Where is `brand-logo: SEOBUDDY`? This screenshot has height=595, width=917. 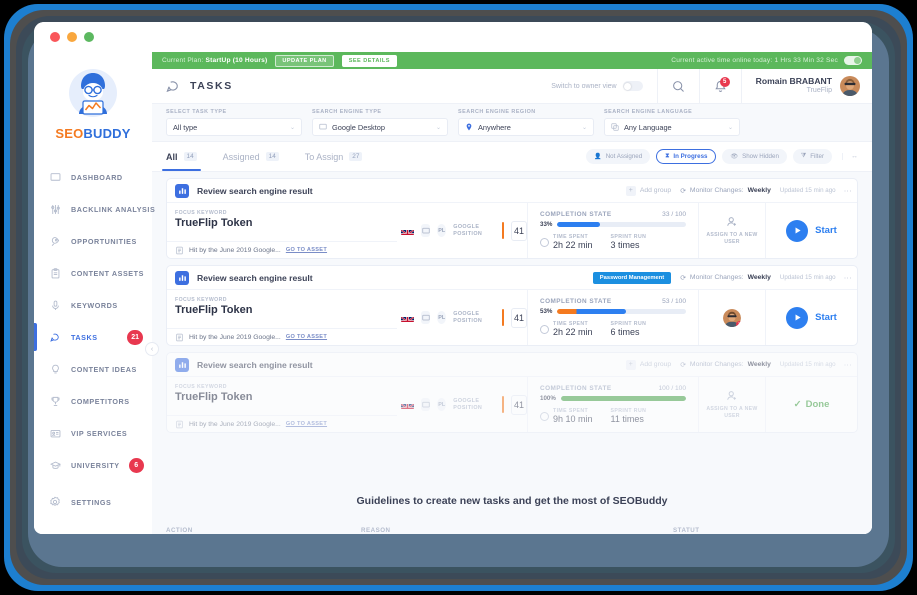 brand-logo: SEOBUDDY is located at coordinates (93, 99).